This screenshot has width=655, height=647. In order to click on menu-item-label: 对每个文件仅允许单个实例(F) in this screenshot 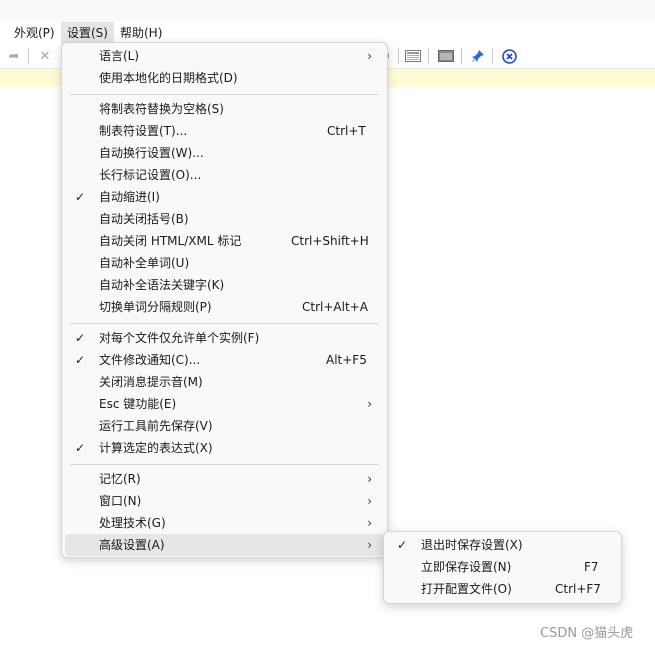, I will do `click(179, 338)`.